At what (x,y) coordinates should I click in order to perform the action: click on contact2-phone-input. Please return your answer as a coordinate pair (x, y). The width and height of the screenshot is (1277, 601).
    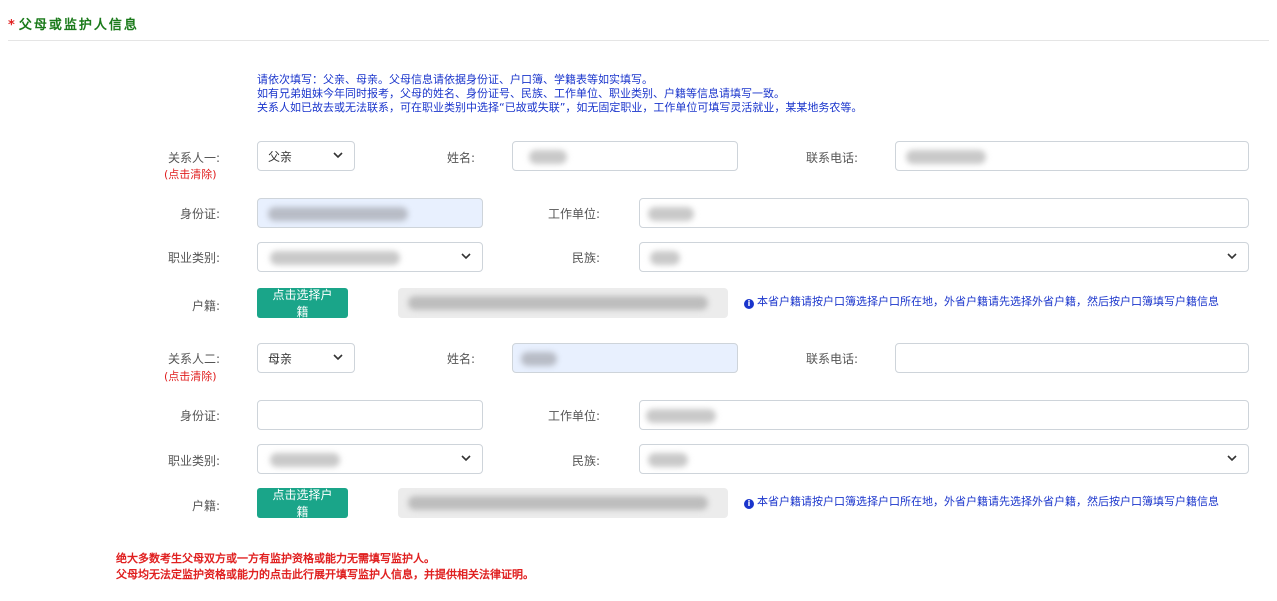
    Looking at the image, I should click on (1072, 358).